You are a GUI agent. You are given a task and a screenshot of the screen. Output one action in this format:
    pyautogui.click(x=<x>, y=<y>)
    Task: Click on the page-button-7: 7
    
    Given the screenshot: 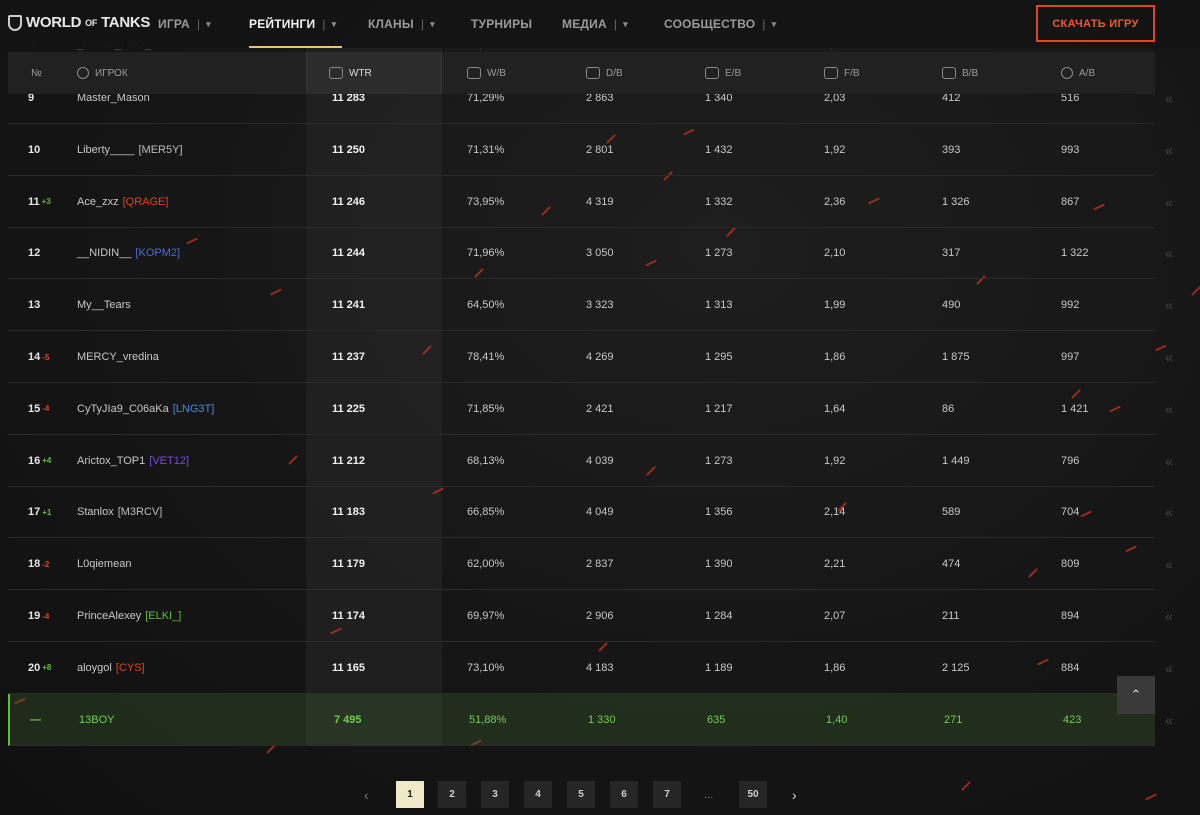 What is the action you would take?
    pyautogui.click(x=667, y=794)
    